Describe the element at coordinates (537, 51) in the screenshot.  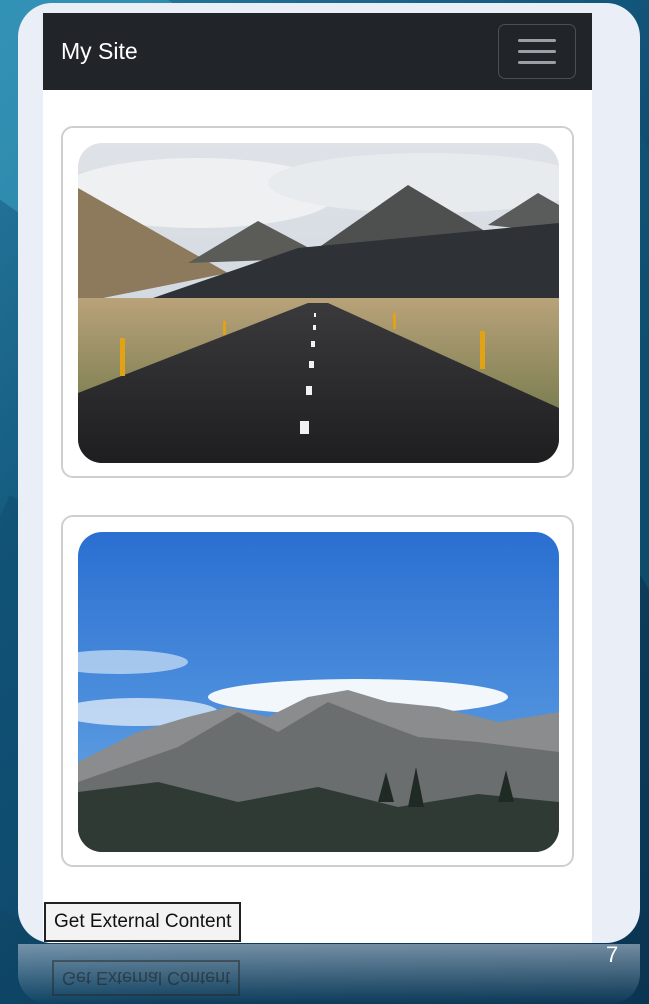
I see `hamburger-menu-icon` at that location.